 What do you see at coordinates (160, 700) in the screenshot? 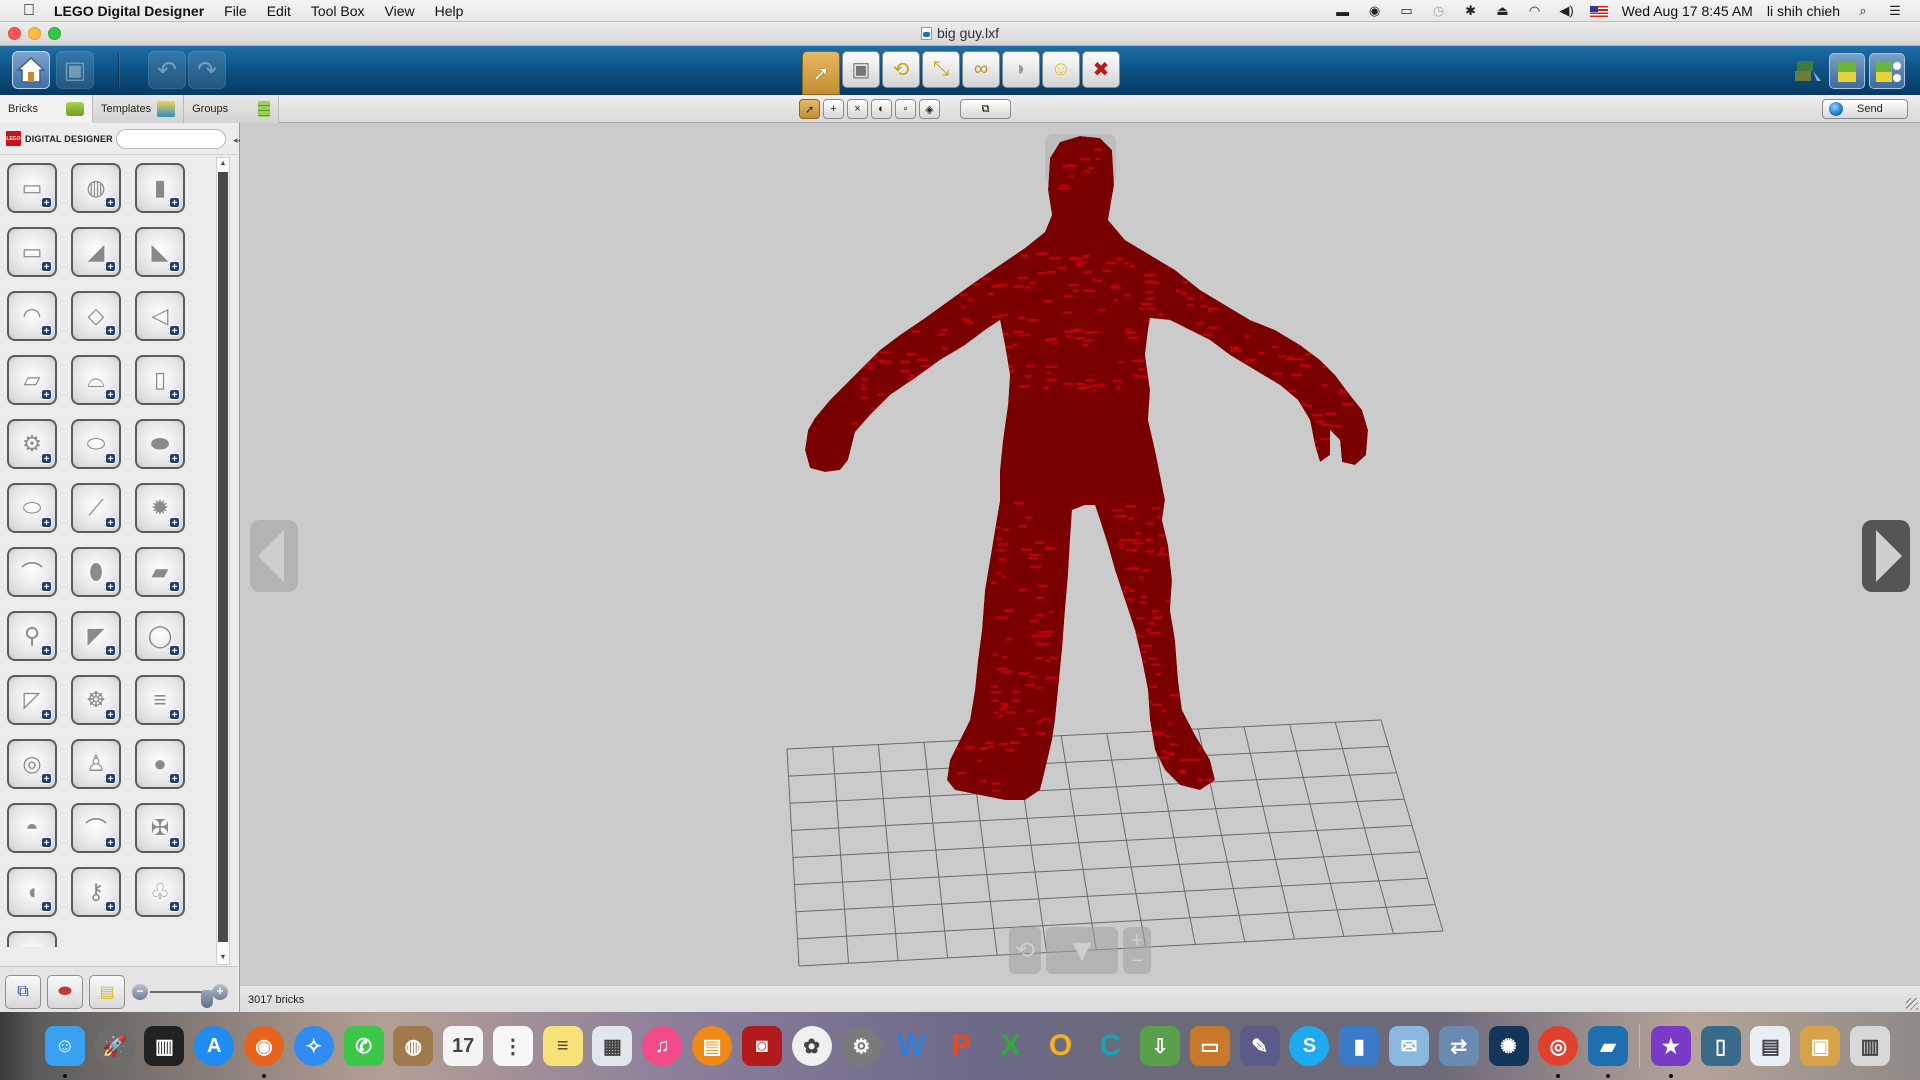
I see `brick-train-track: ≡ +` at bounding box center [160, 700].